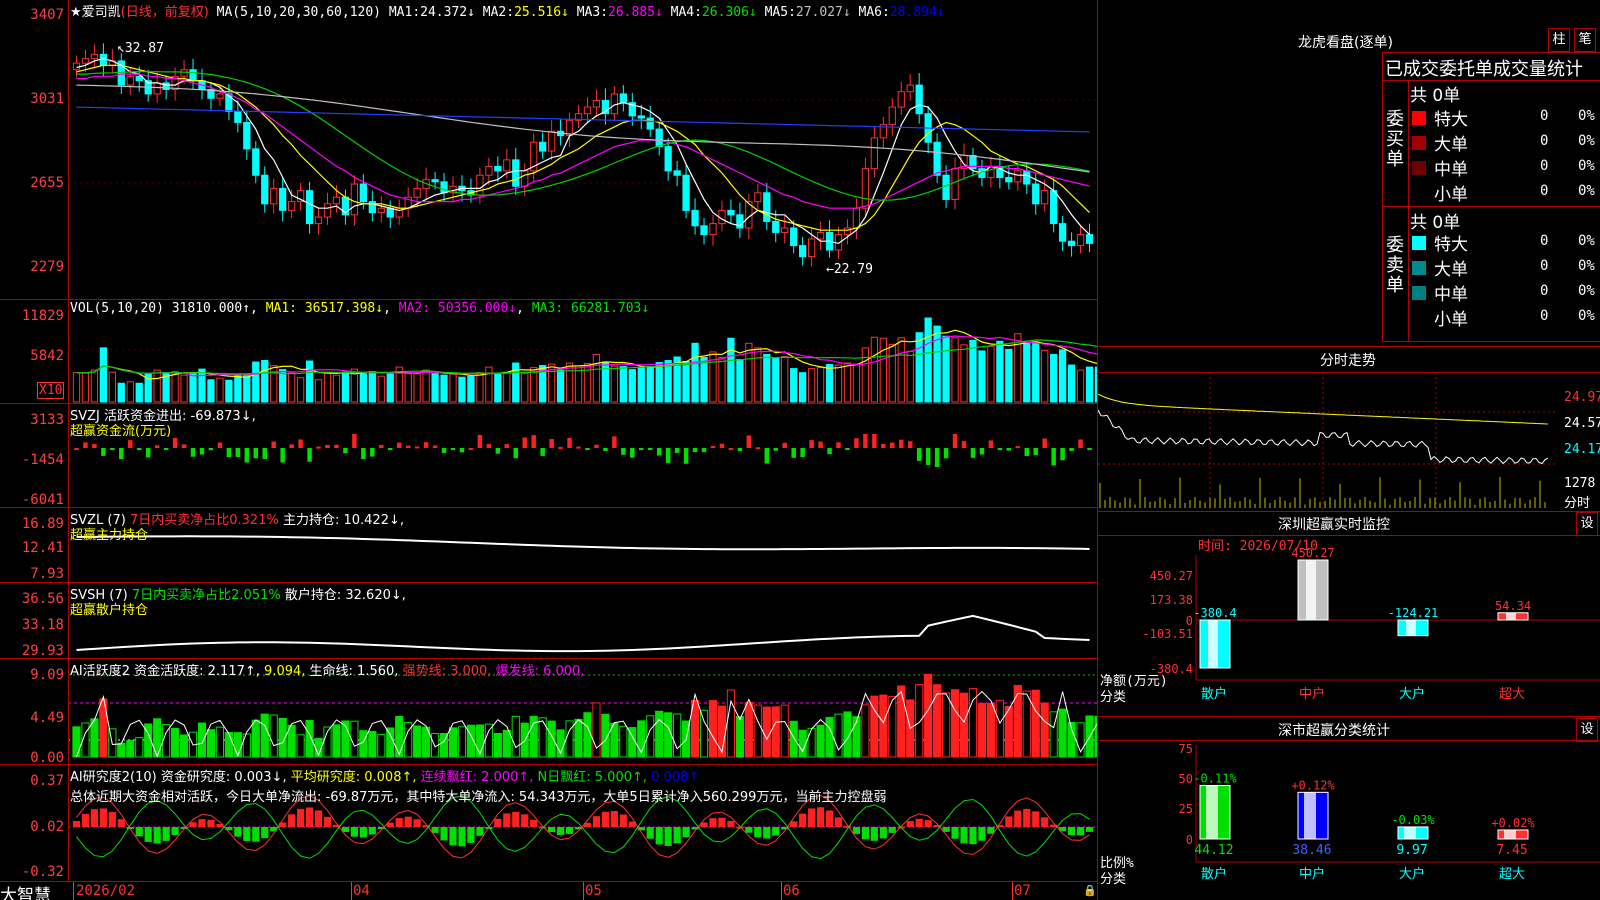 The image size is (1600, 900). Describe the element at coordinates (51, 390) in the screenshot. I see `vol-unit-box: X10` at that location.